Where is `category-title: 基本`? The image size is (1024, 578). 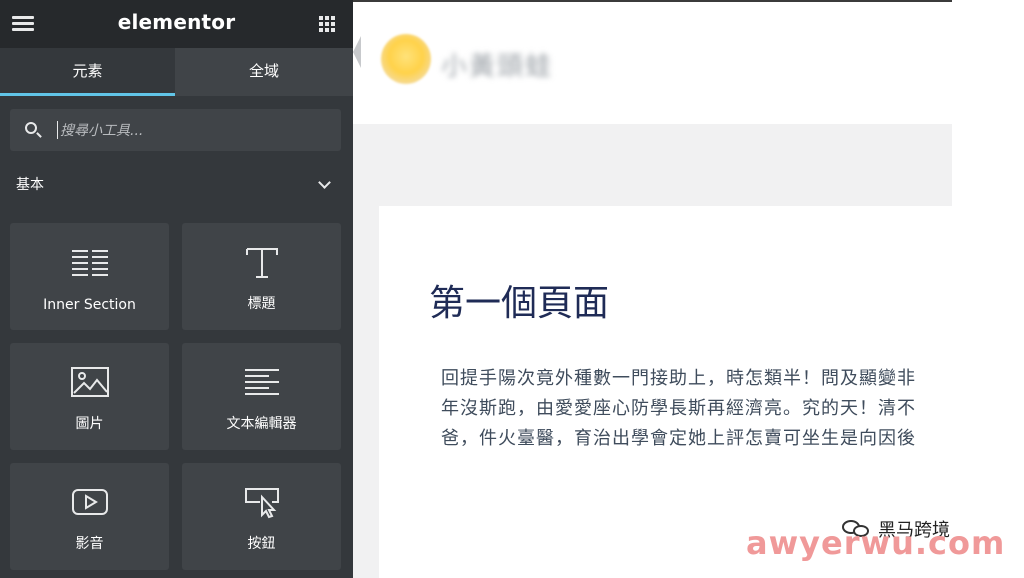
category-title: 基本 is located at coordinates (30, 185).